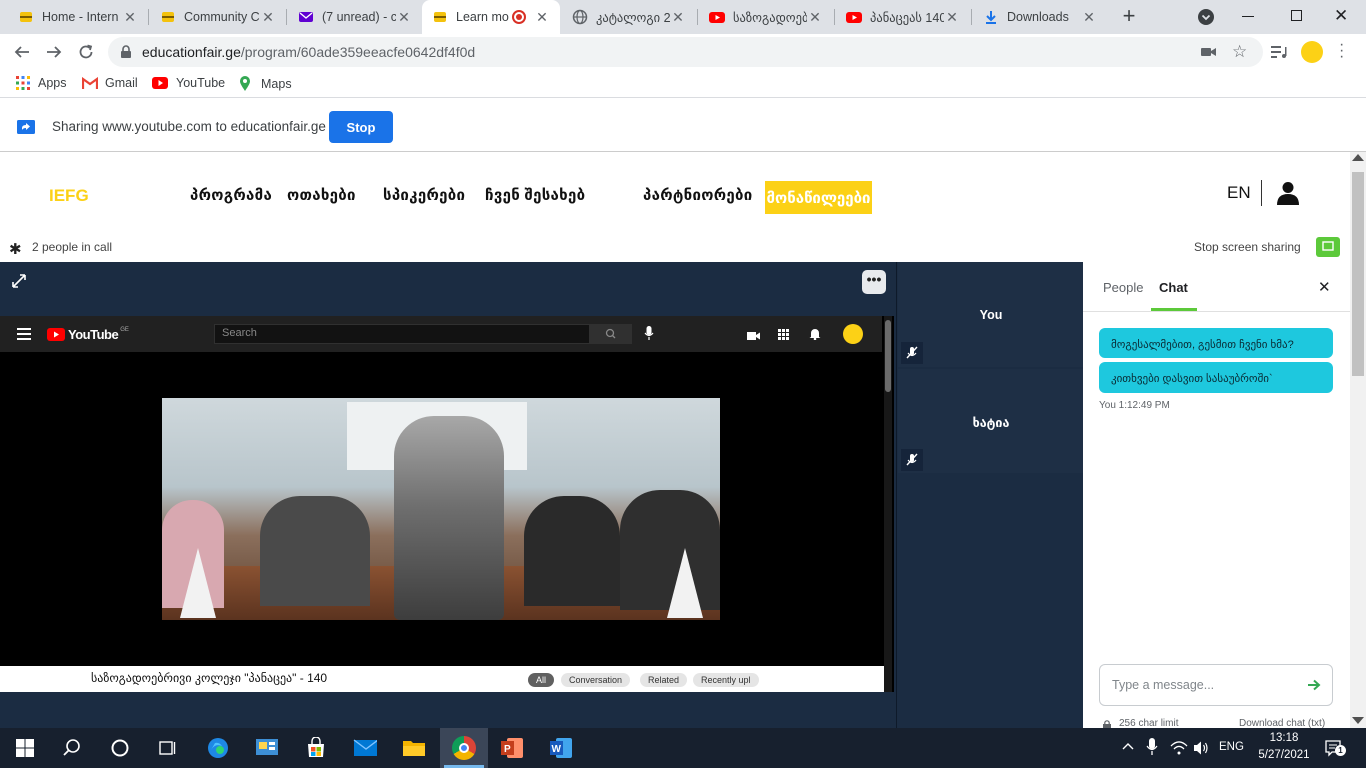 The image size is (1366, 768). Describe the element at coordinates (1284, 738) in the screenshot. I see `clock-time: 13:18` at that location.